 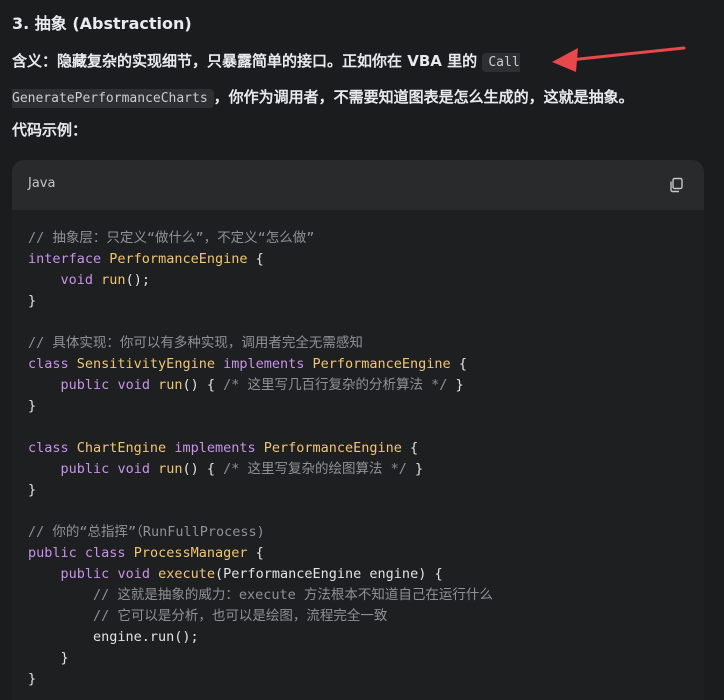 I want to click on red-arrow-annotation, so click(x=619, y=59).